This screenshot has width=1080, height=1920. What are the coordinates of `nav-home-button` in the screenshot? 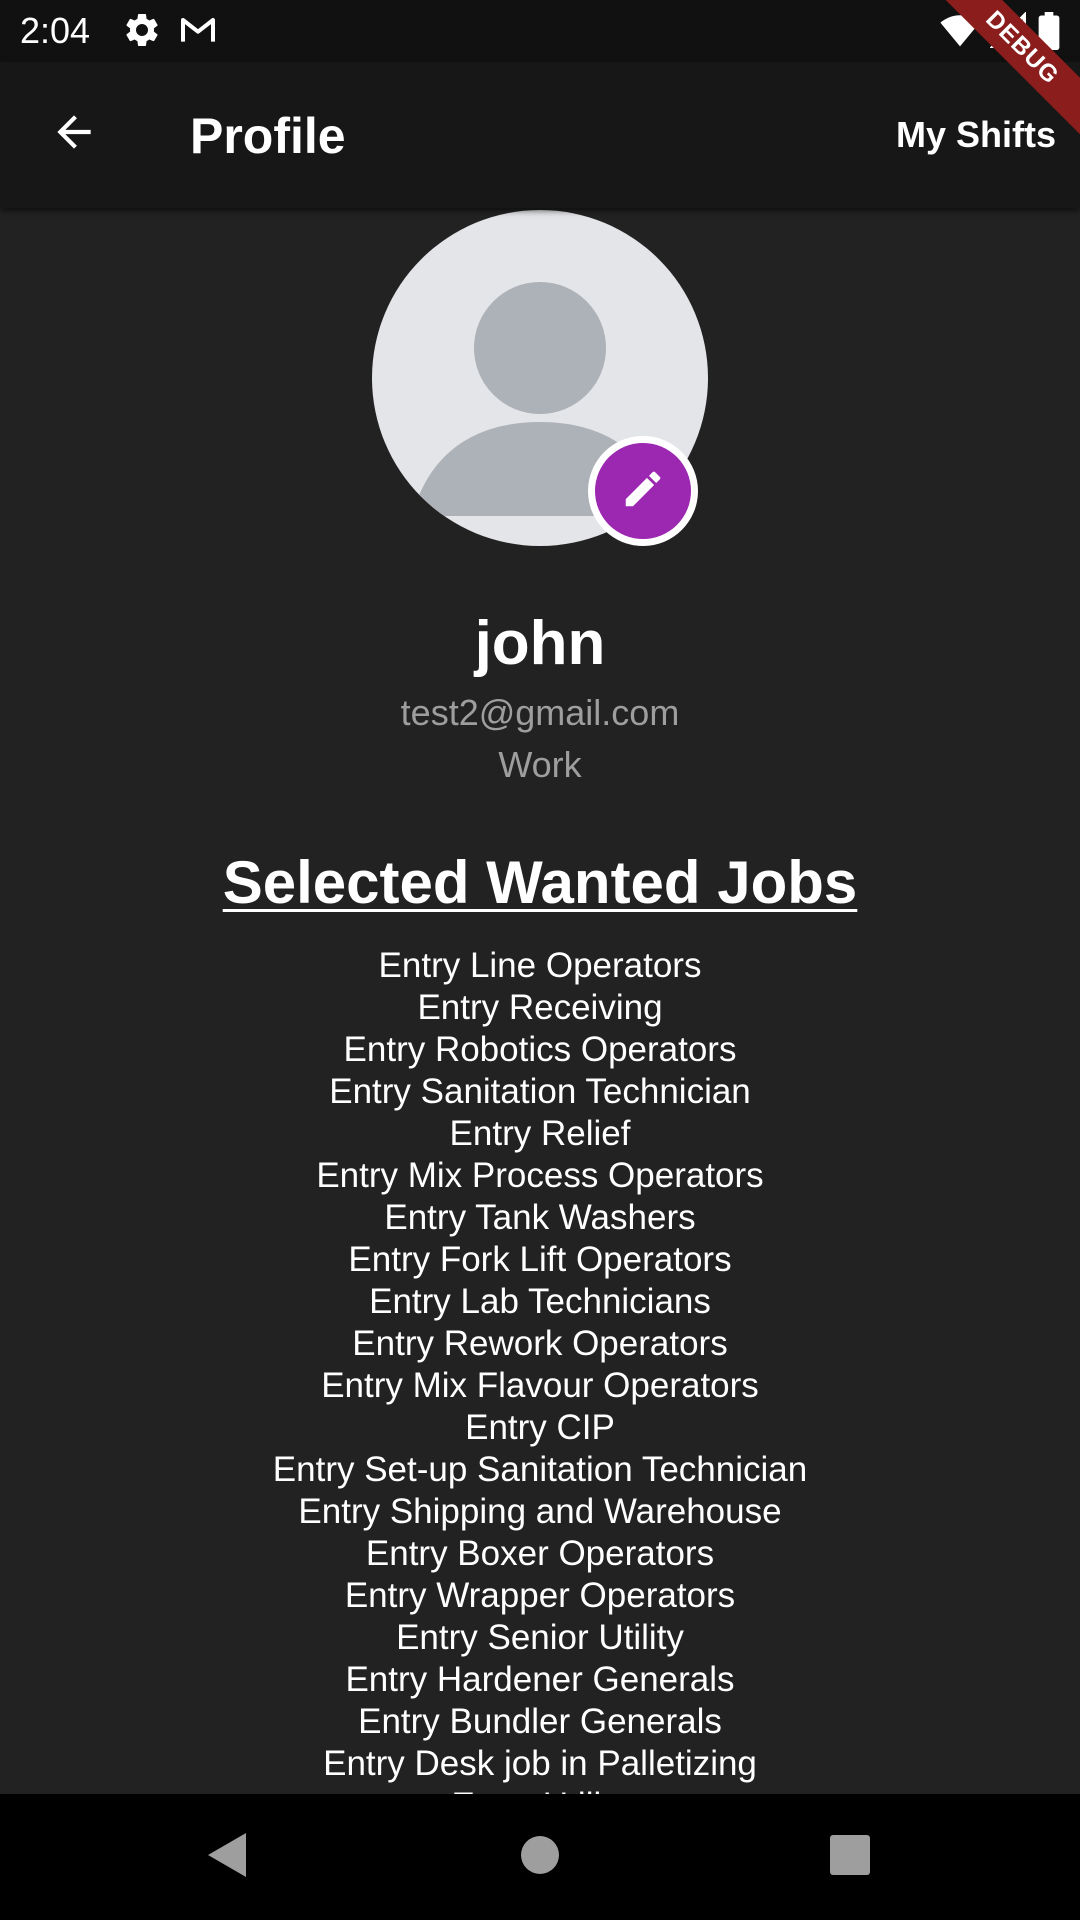 It's located at (540, 1857).